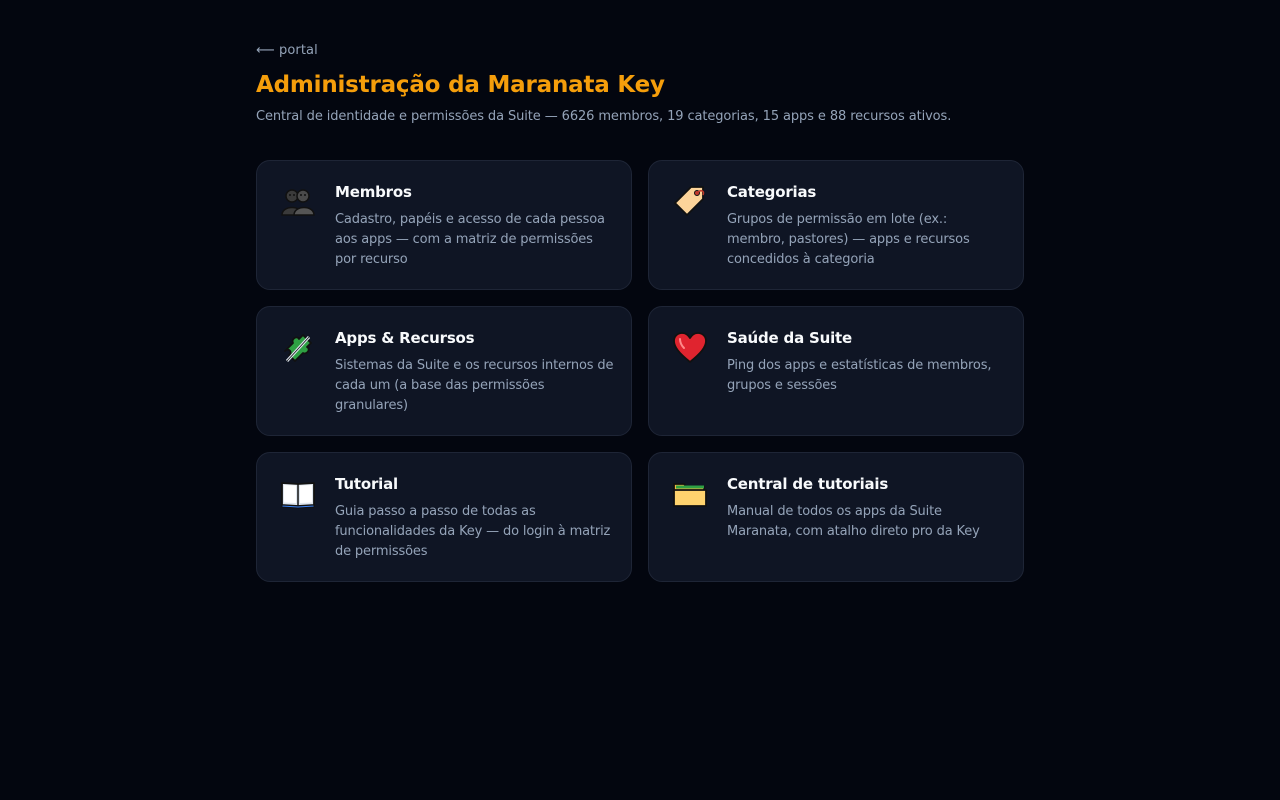 This screenshot has width=1280, height=800. Describe the element at coordinates (789, 338) in the screenshot. I see `card-title: Saúde da Suite` at that location.